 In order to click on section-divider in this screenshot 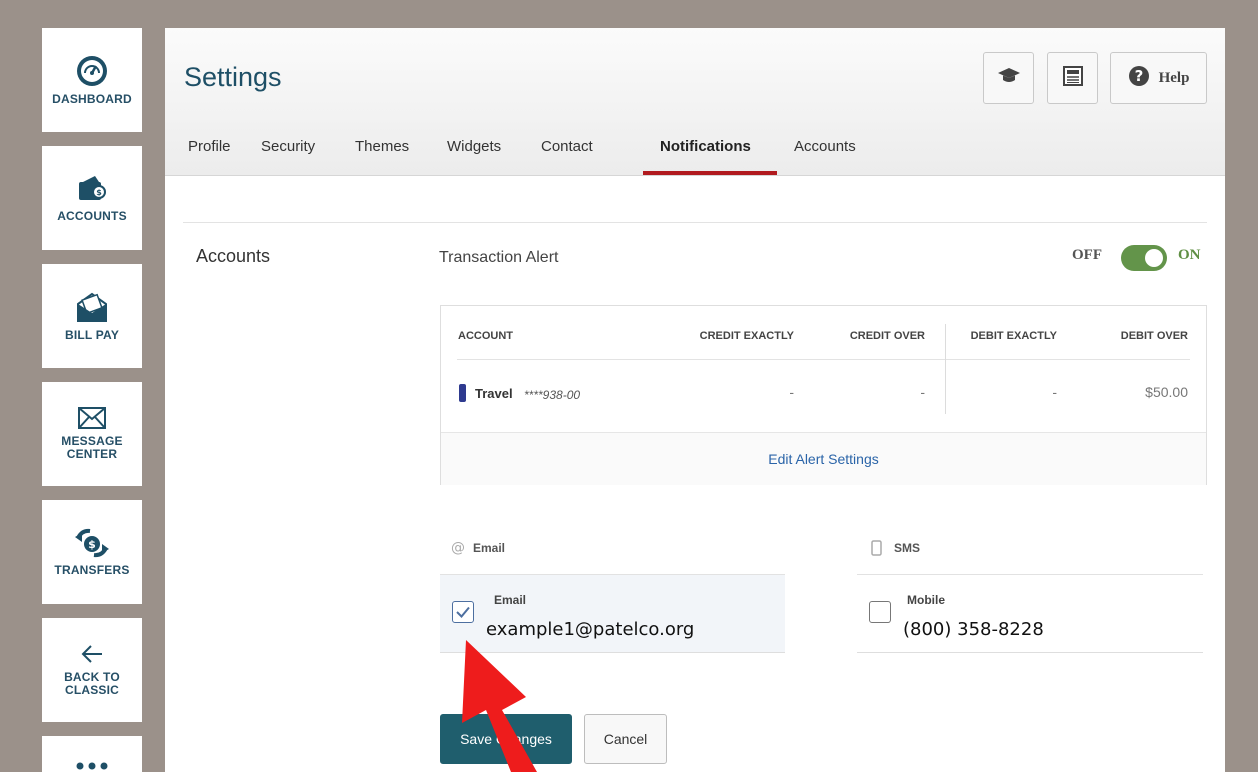, I will do `click(695, 222)`.